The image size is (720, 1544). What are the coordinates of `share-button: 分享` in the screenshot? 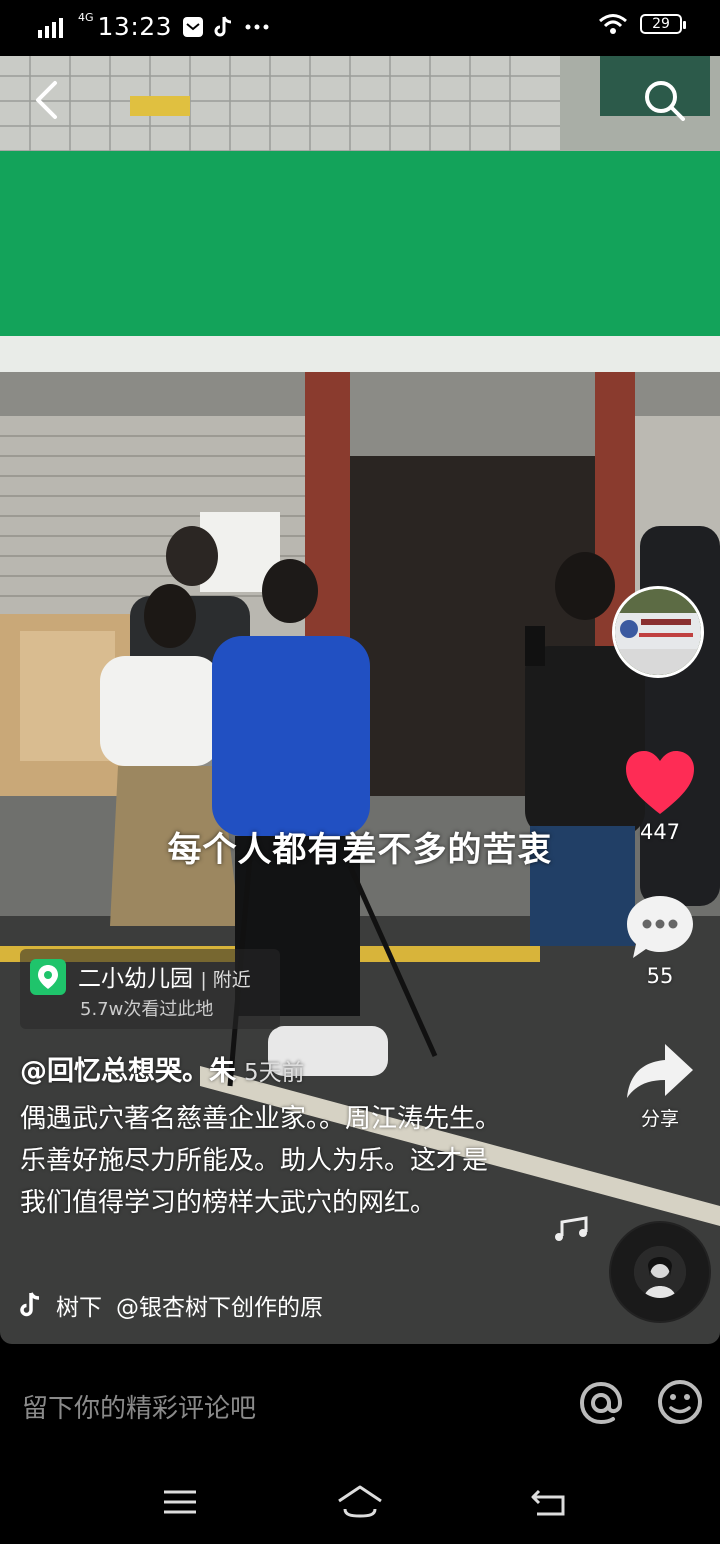 It's located at (660, 1086).